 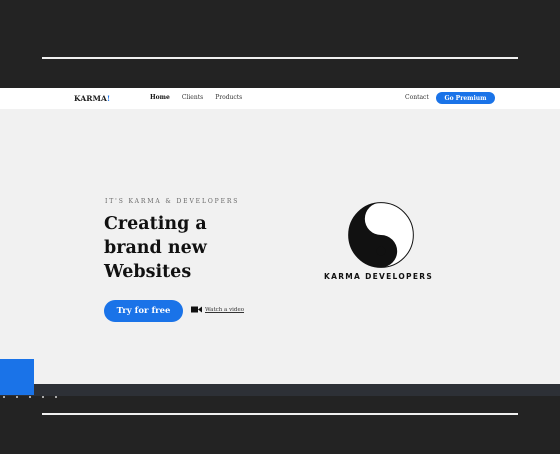 What do you see at coordinates (172, 201) in the screenshot?
I see `hero-eyebrow: IT'S KARMA & DEVELOPERS` at bounding box center [172, 201].